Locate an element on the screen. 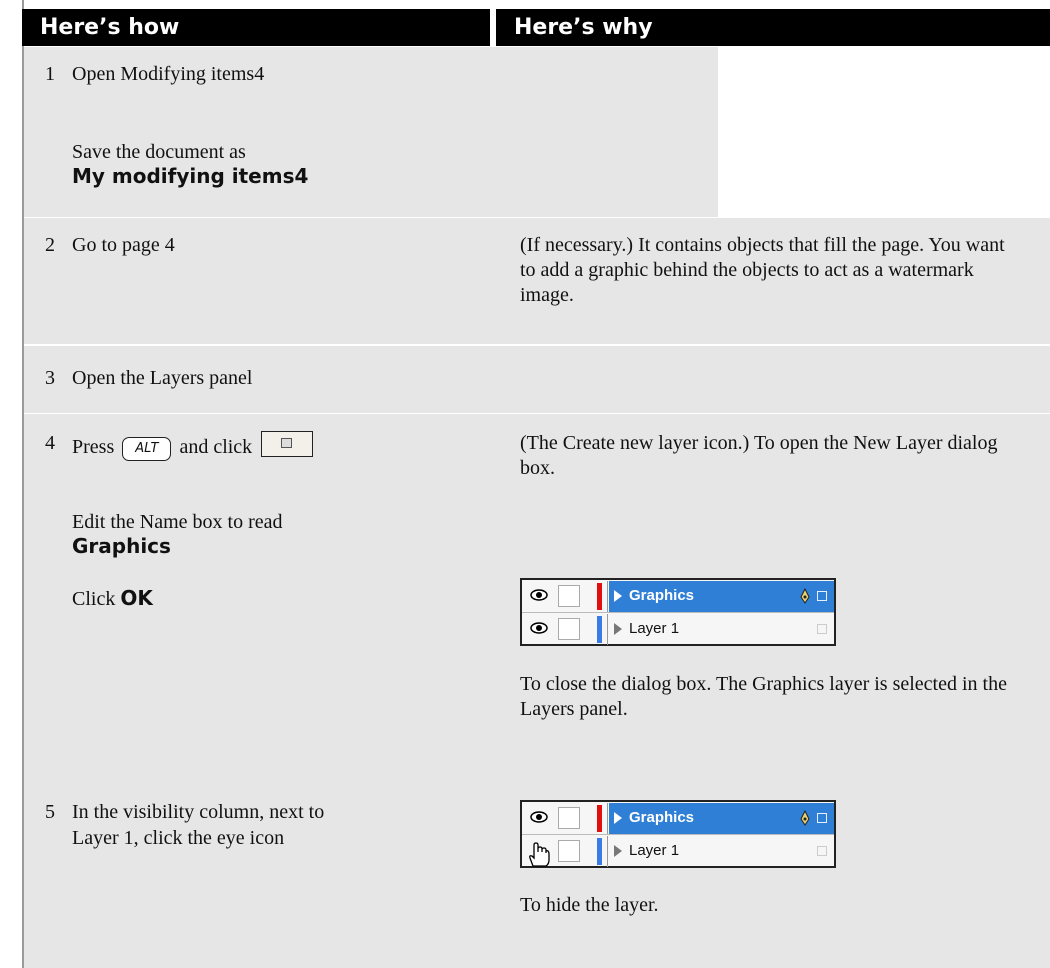 The image size is (1050, 968). step-how: Open the Layers panel is located at coordinates (162, 378).